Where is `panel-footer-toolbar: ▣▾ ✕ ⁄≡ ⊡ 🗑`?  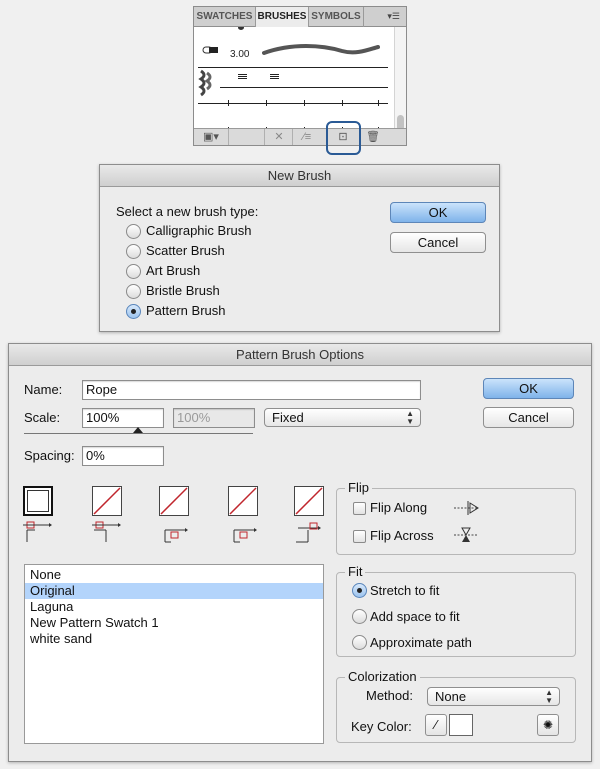 panel-footer-toolbar: ▣▾ ✕ ⁄≡ ⊡ 🗑 is located at coordinates (300, 136).